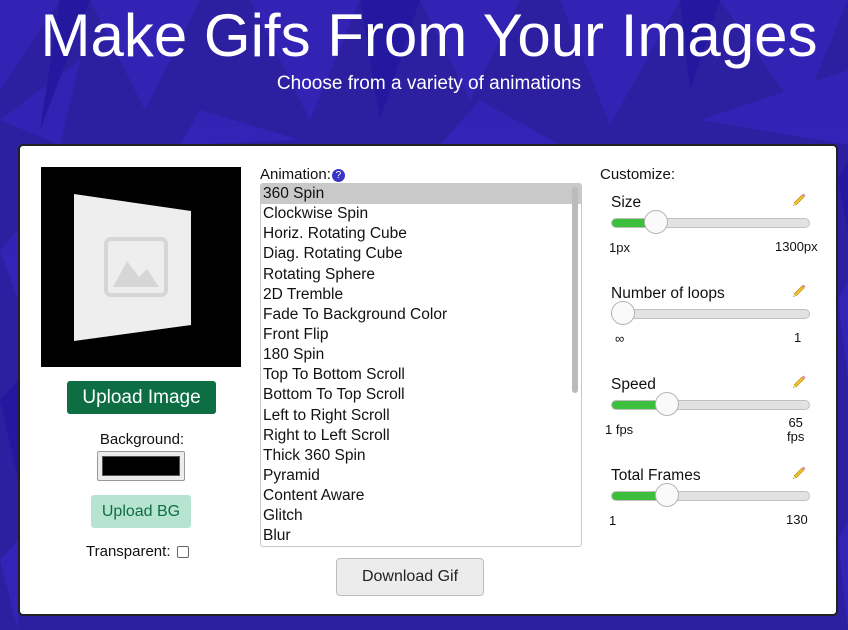 The image size is (848, 630). What do you see at coordinates (182, 552) in the screenshot?
I see `transparent-checkbox` at bounding box center [182, 552].